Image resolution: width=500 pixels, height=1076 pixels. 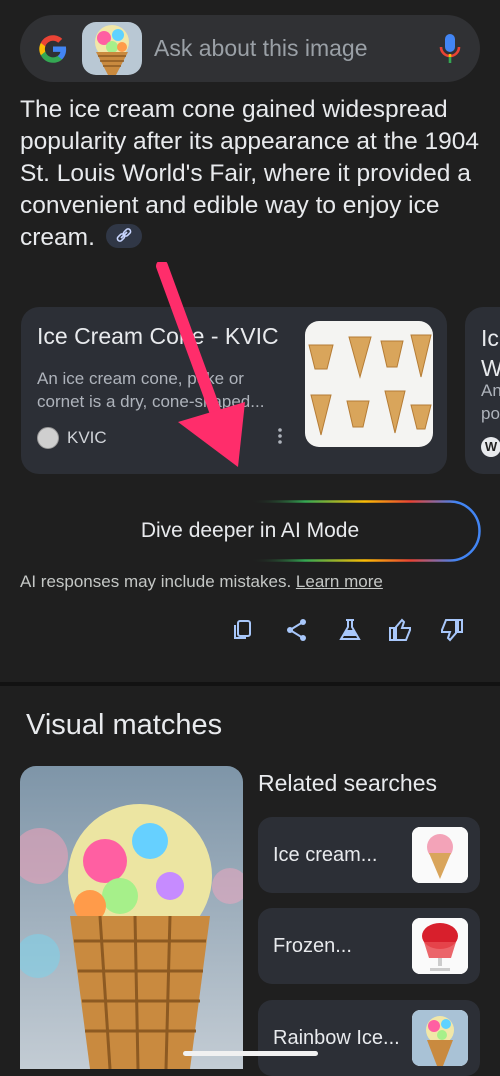 What do you see at coordinates (490, 353) in the screenshot?
I see `card-title: Ic W` at bounding box center [490, 353].